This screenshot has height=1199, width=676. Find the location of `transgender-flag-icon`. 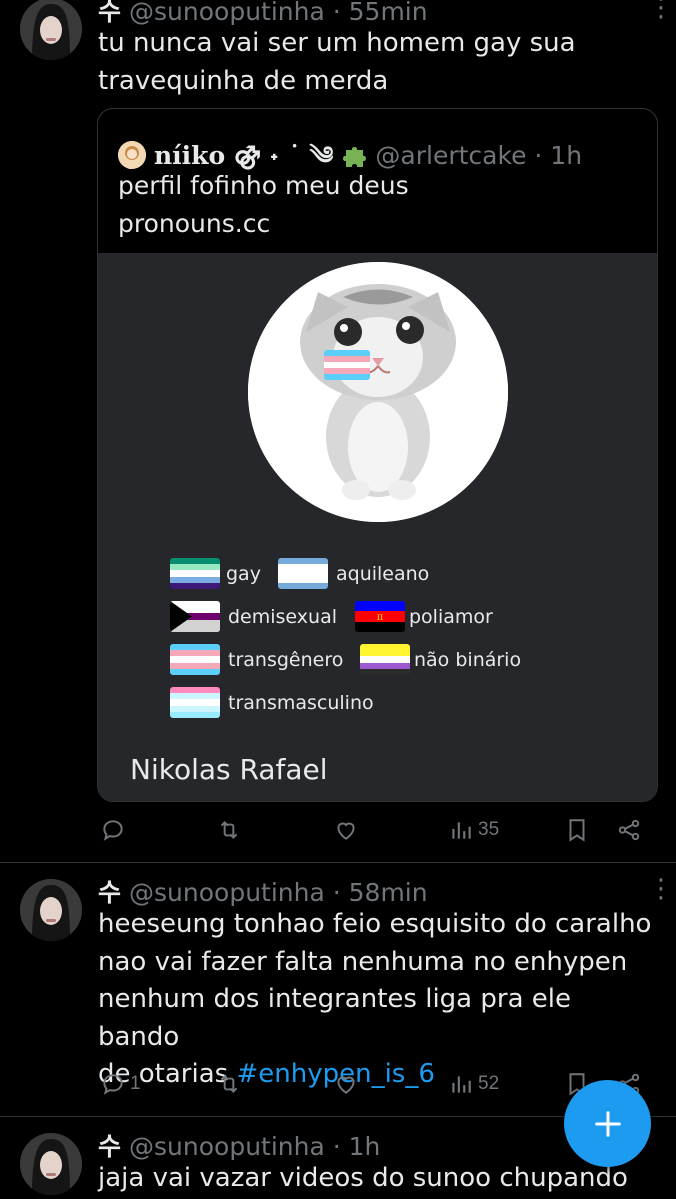

transgender-flag-icon is located at coordinates (195, 659).